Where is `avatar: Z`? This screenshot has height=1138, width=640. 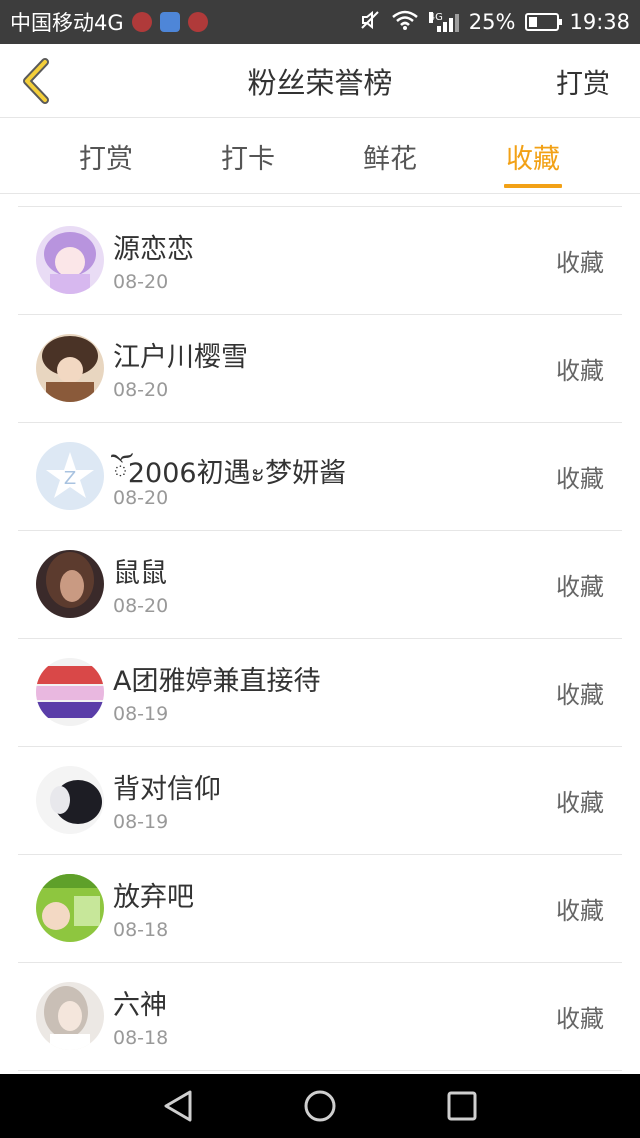 avatar: Z is located at coordinates (70, 476).